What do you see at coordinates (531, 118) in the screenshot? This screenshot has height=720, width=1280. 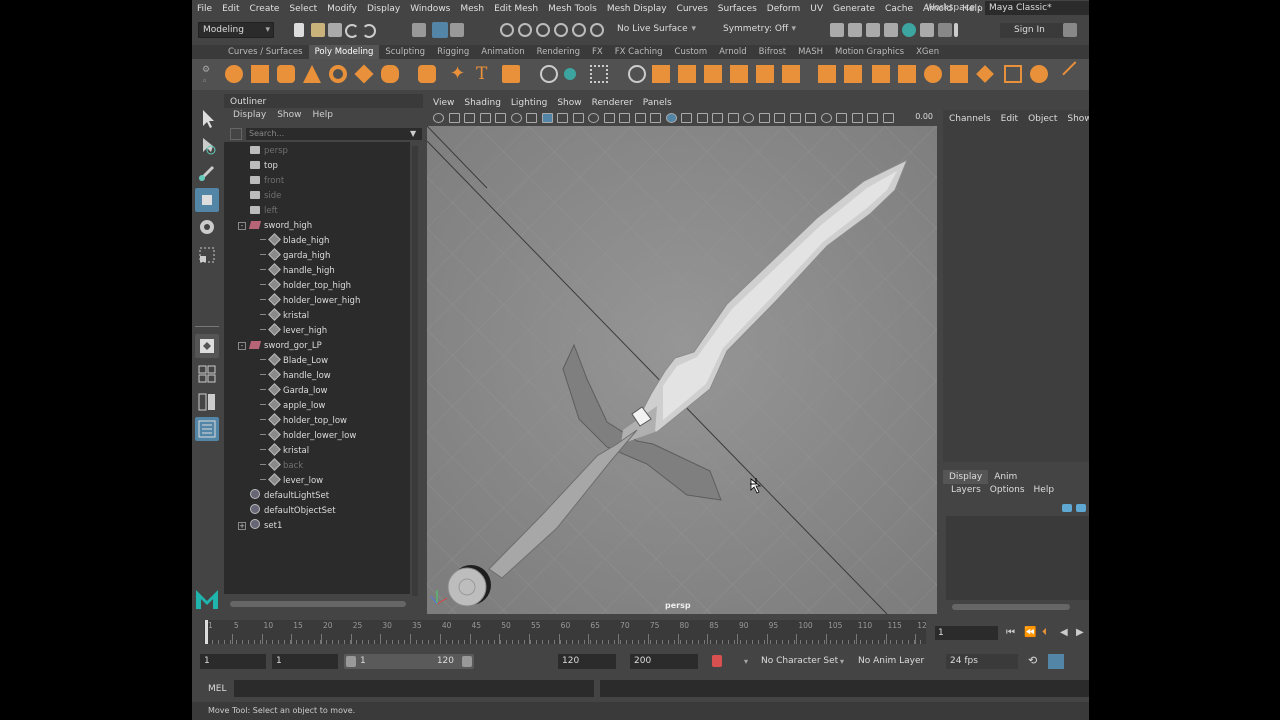 I see `grease-pencil-icon` at bounding box center [531, 118].